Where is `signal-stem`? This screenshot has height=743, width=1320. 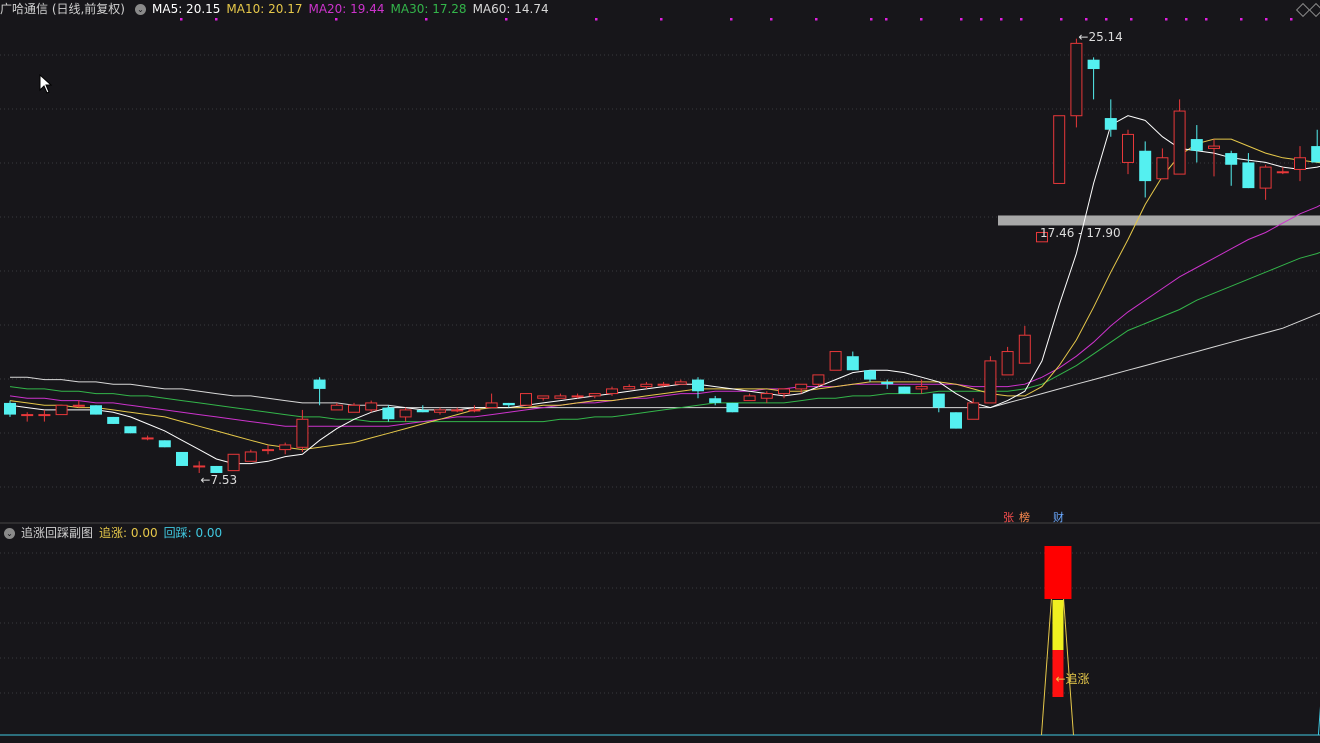 signal-stem is located at coordinates (1058, 625).